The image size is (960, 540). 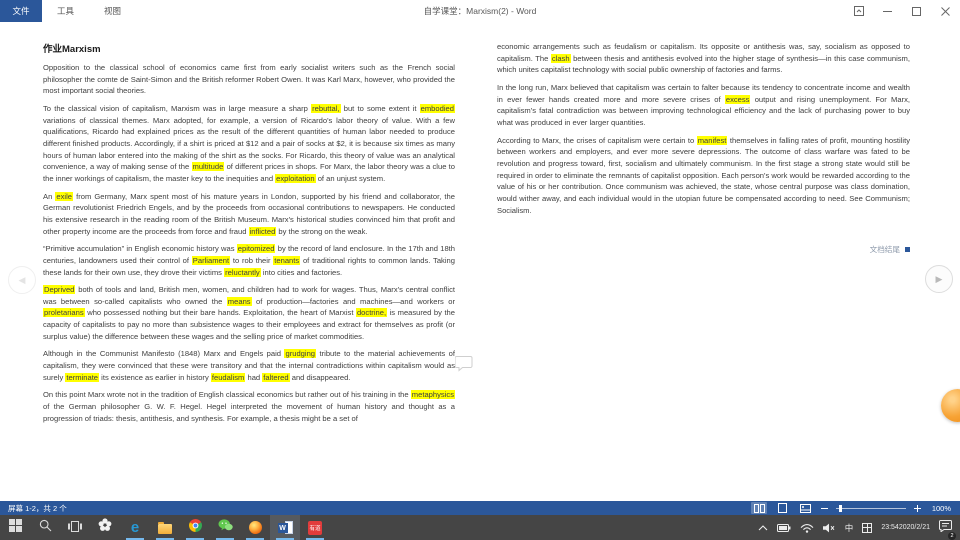 What do you see at coordinates (64, 196) in the screenshot?
I see `highlighted-text: exile` at bounding box center [64, 196].